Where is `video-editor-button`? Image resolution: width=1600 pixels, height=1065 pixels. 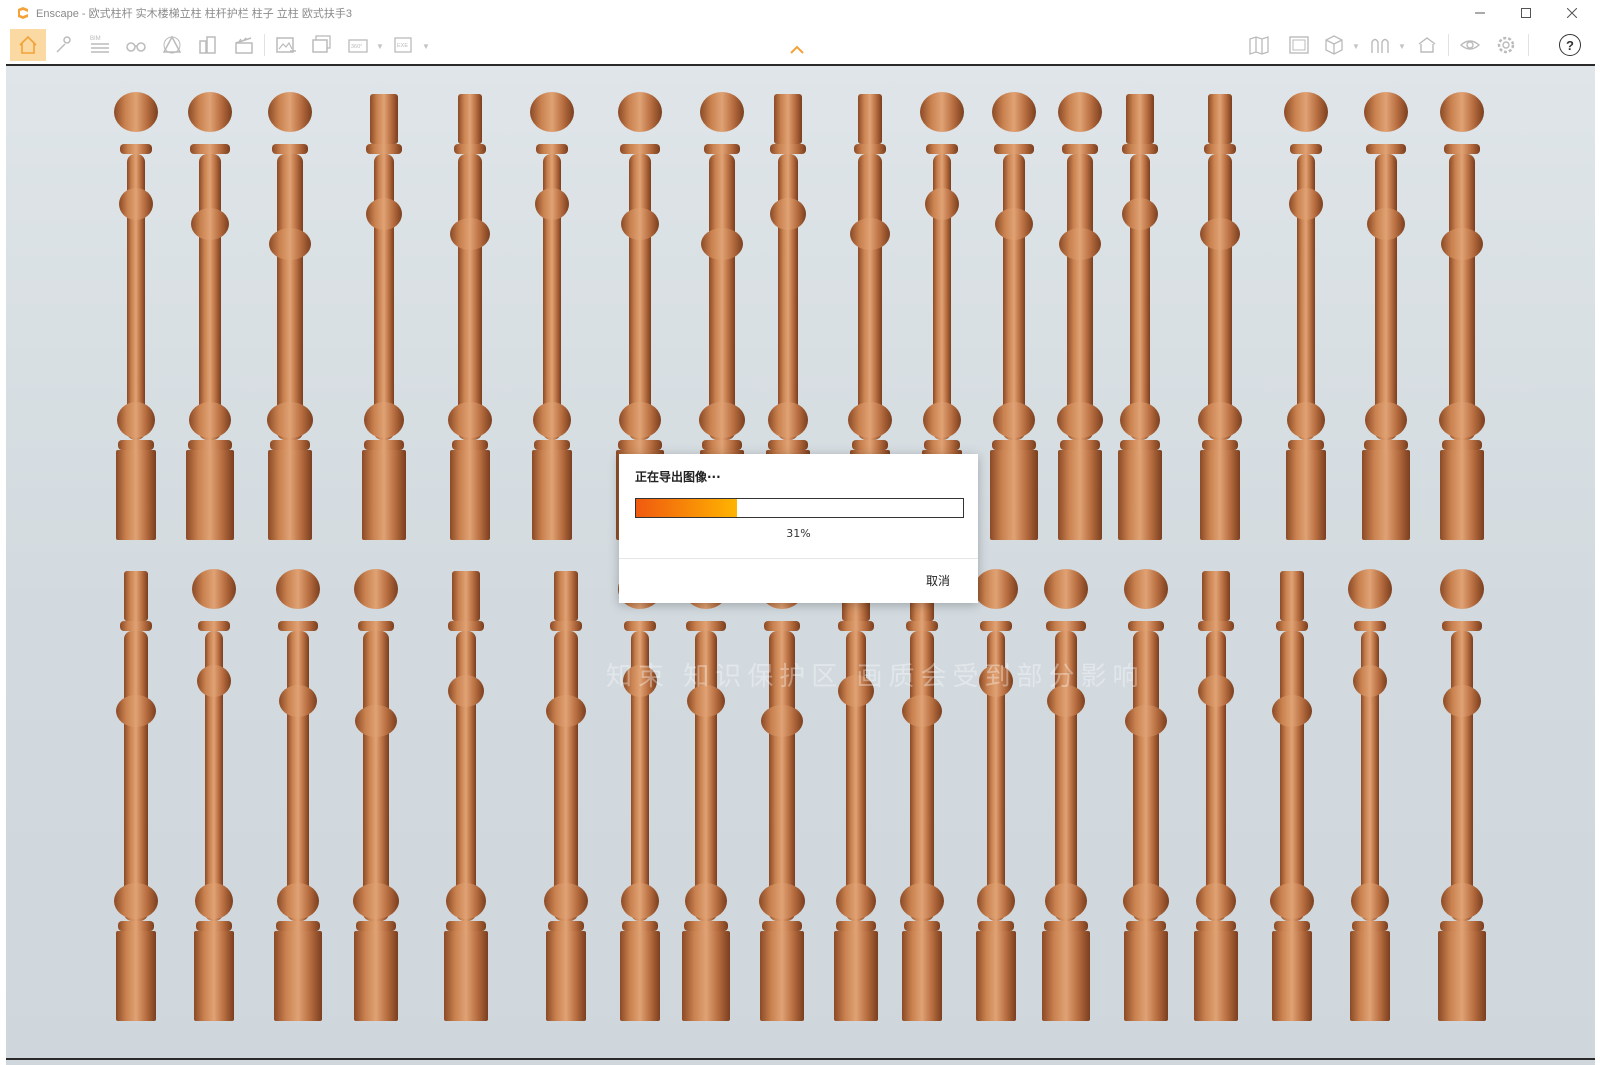 video-editor-button is located at coordinates (244, 45).